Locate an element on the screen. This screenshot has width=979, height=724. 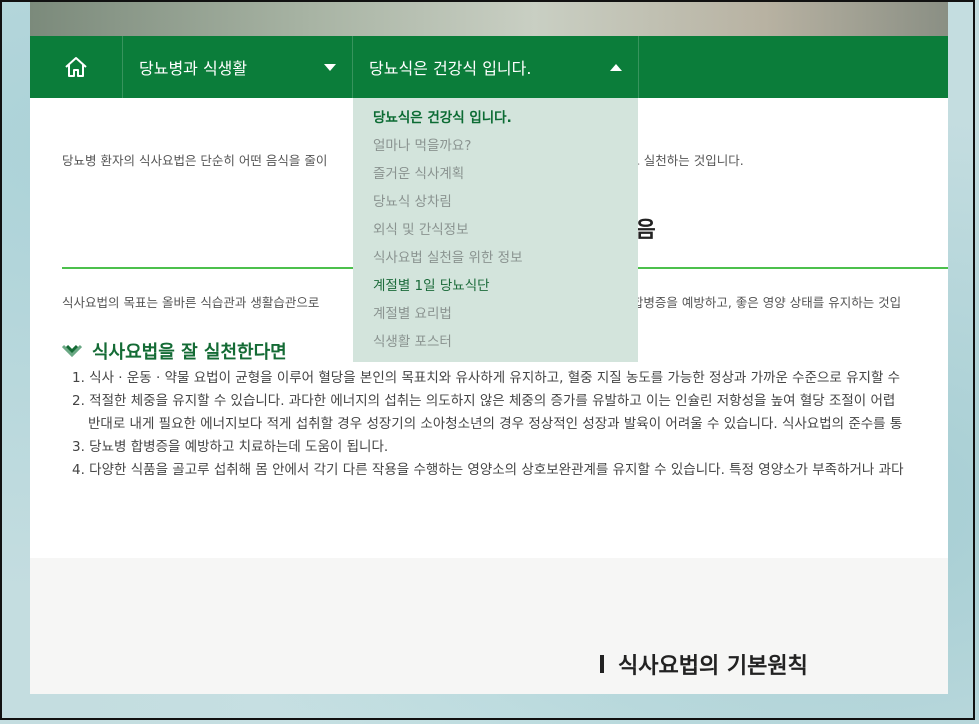
dropdown-item: 당뇨식은 건강식 입니다. is located at coordinates (495, 122).